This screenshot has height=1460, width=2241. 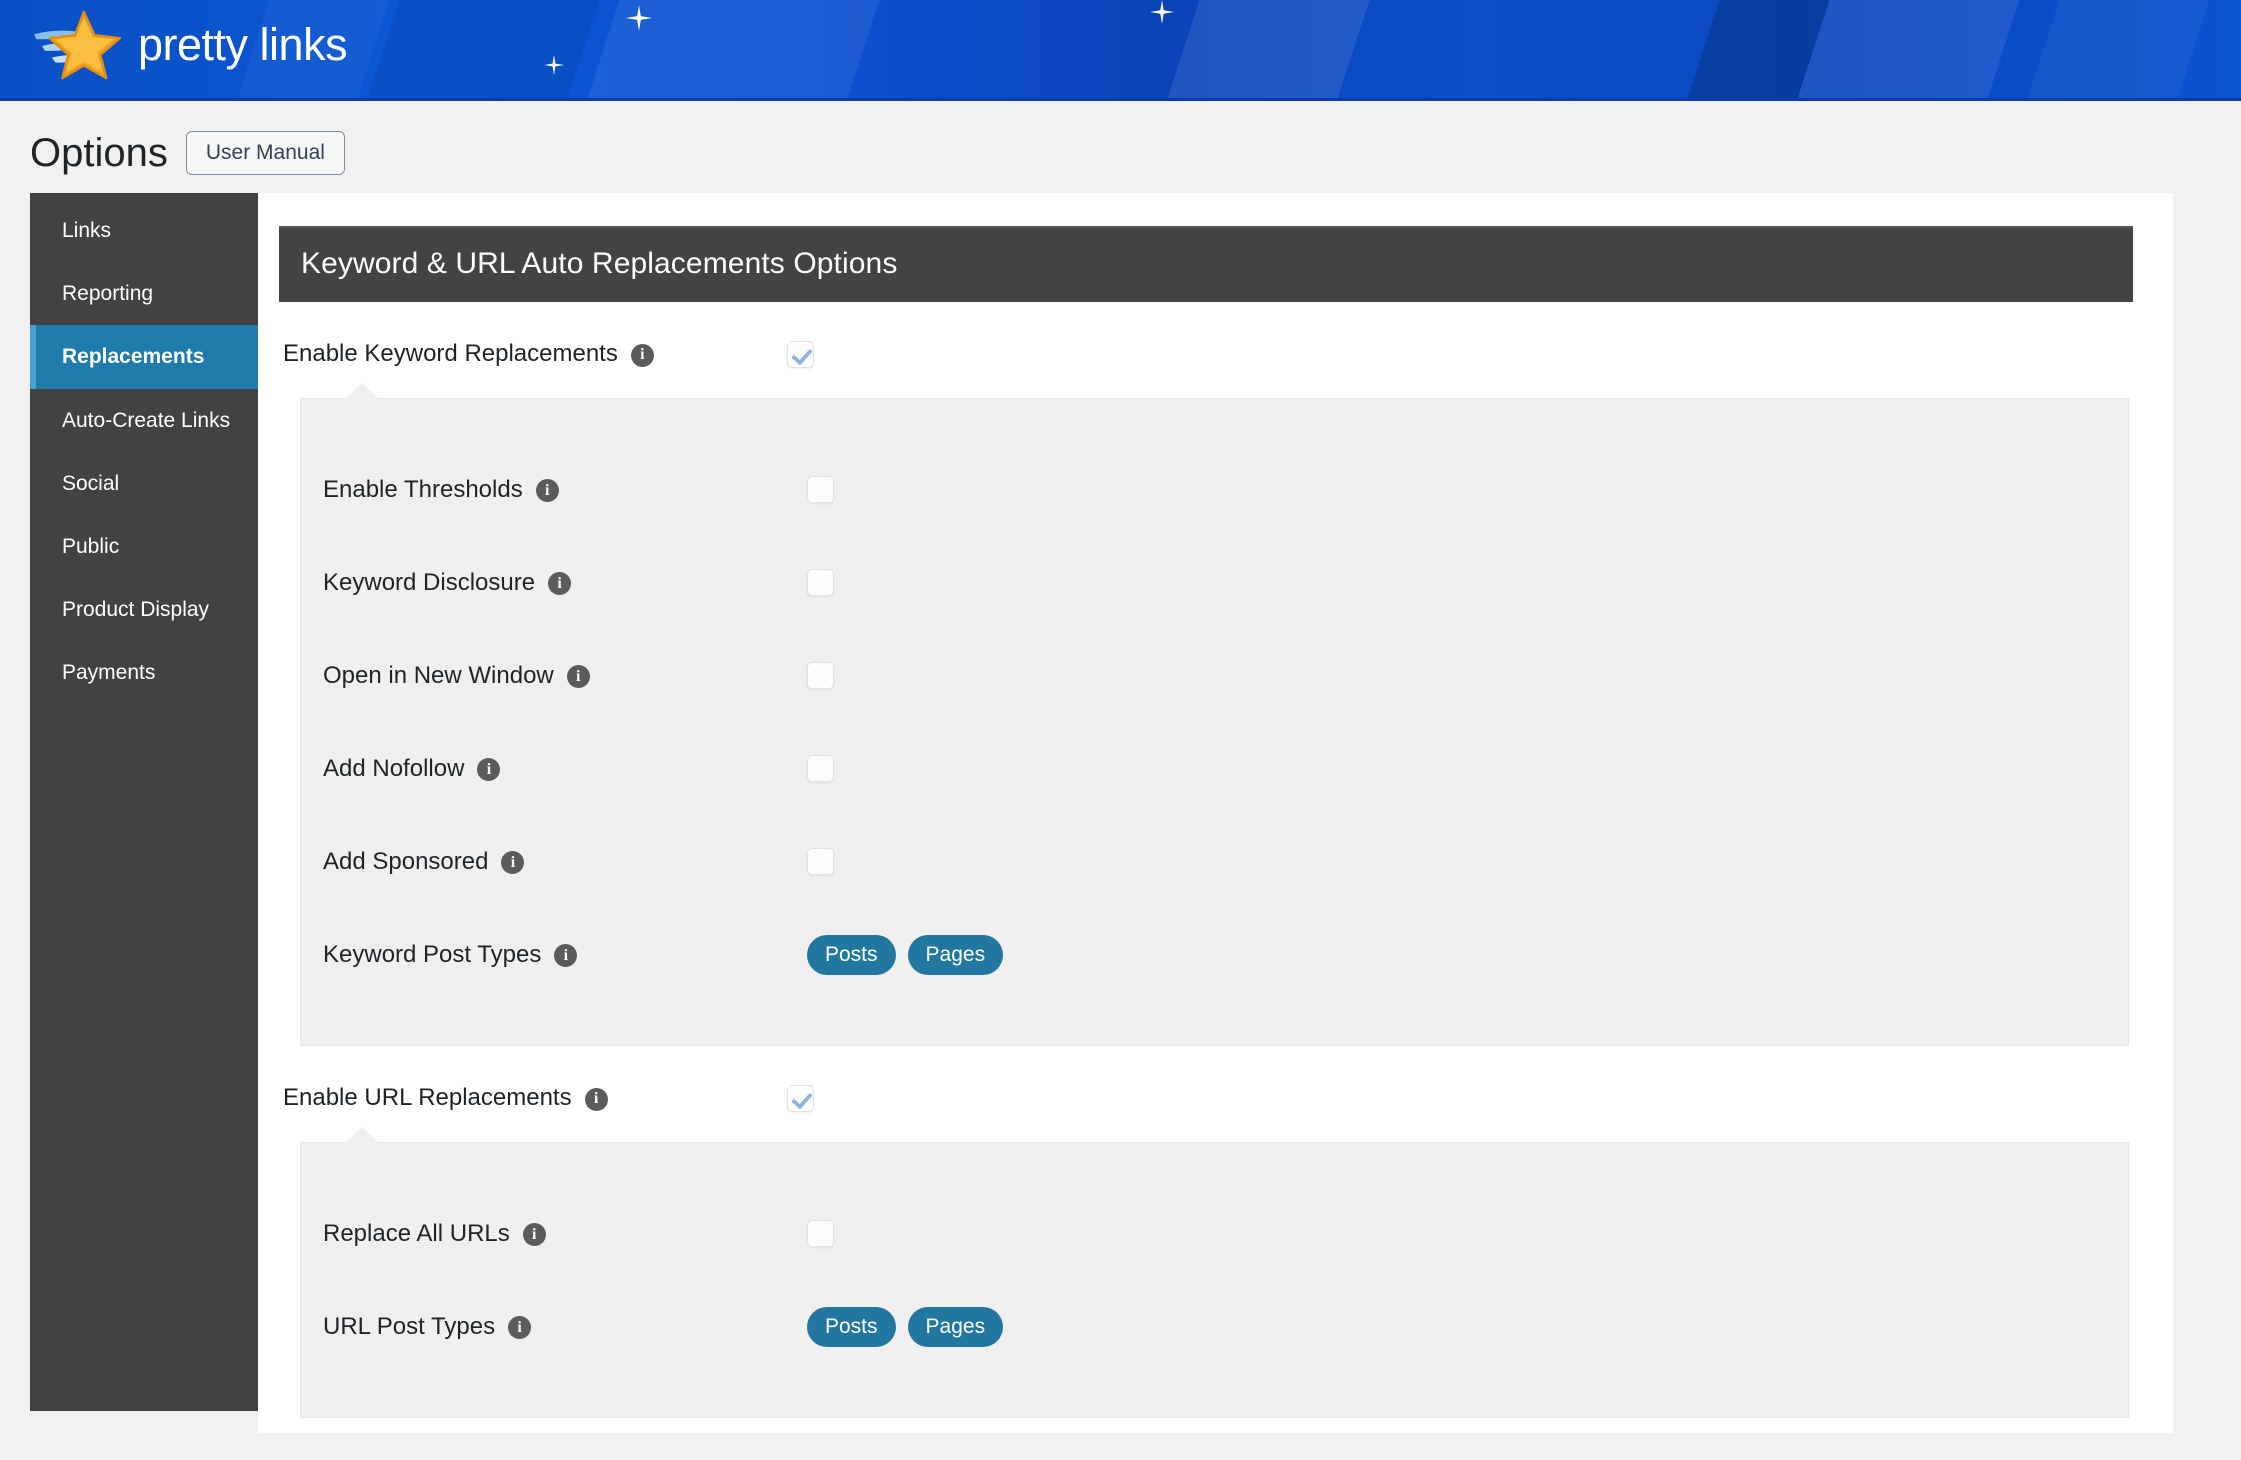 I want to click on enable-url-replacements-label: Enable URL Replacements i, so click(x=535, y=1098).